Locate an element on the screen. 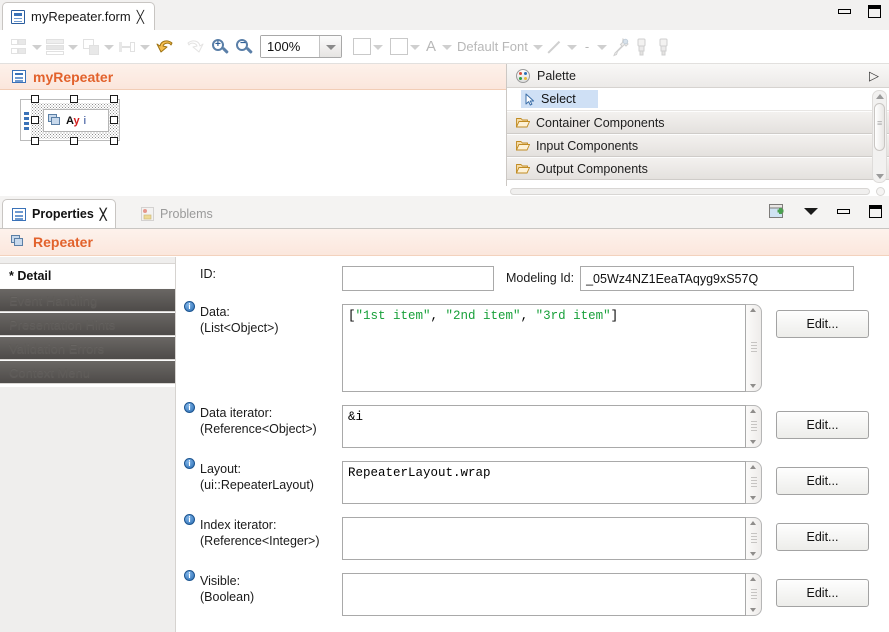 Image resolution: width=889 pixels, height=632 pixels. resize-handle-nw is located at coordinates (35, 99).